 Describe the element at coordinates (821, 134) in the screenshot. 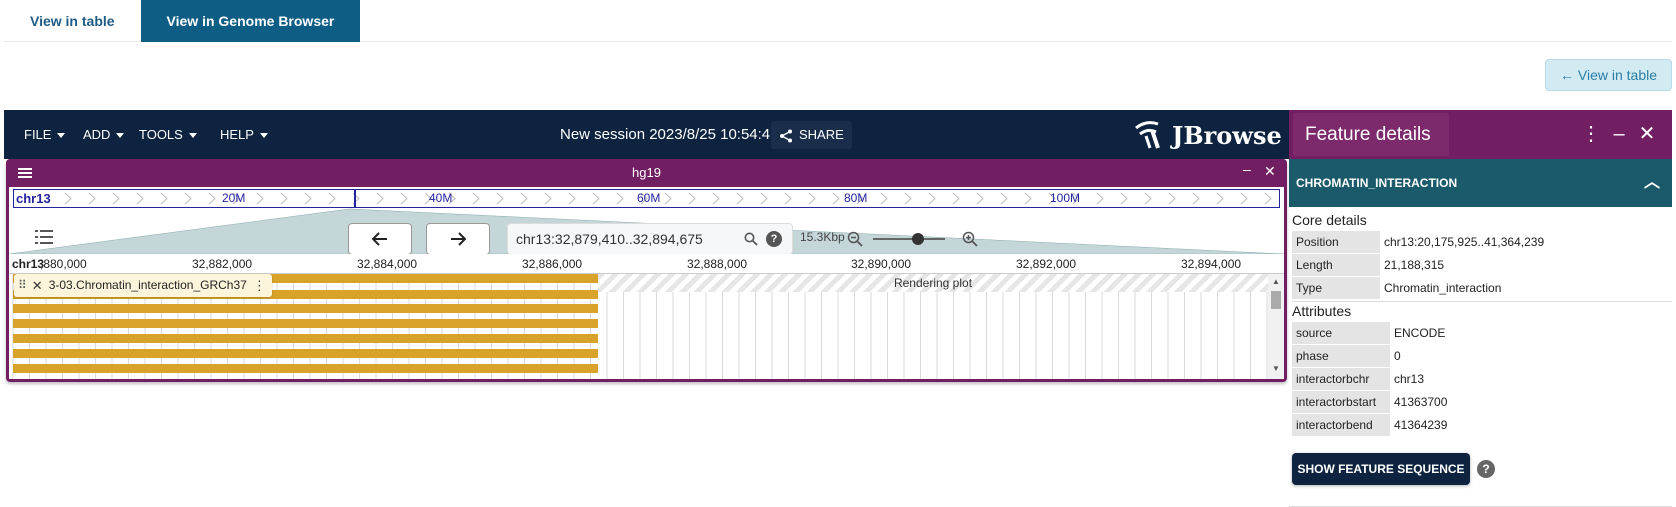

I see `share-label: SHARE` at that location.